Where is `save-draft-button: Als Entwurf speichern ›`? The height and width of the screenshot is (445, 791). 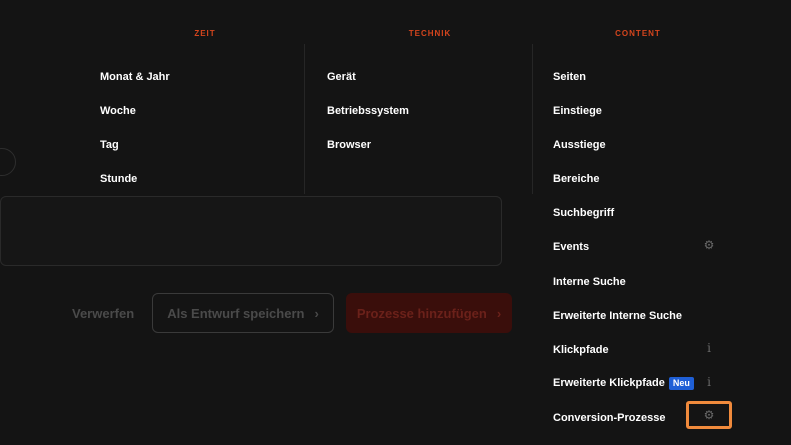 save-draft-button: Als Entwurf speichern › is located at coordinates (243, 313).